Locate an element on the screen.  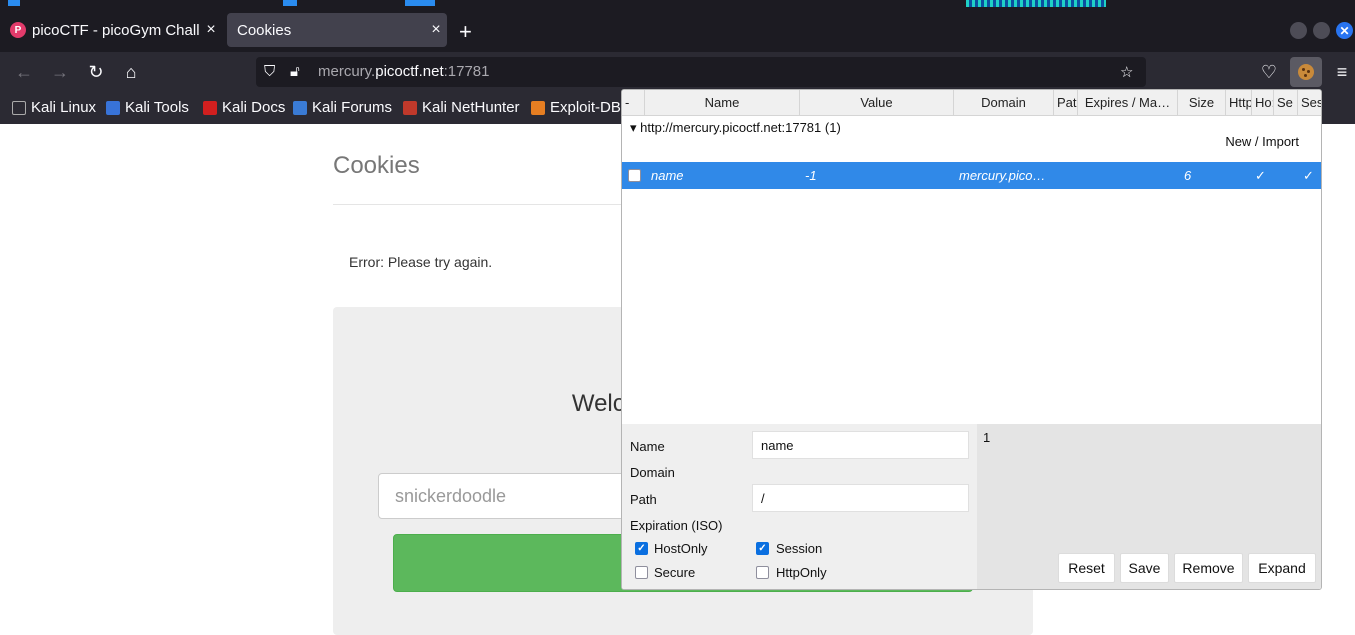
cookie-value-cell: -1 is located at coordinates (811, 175).